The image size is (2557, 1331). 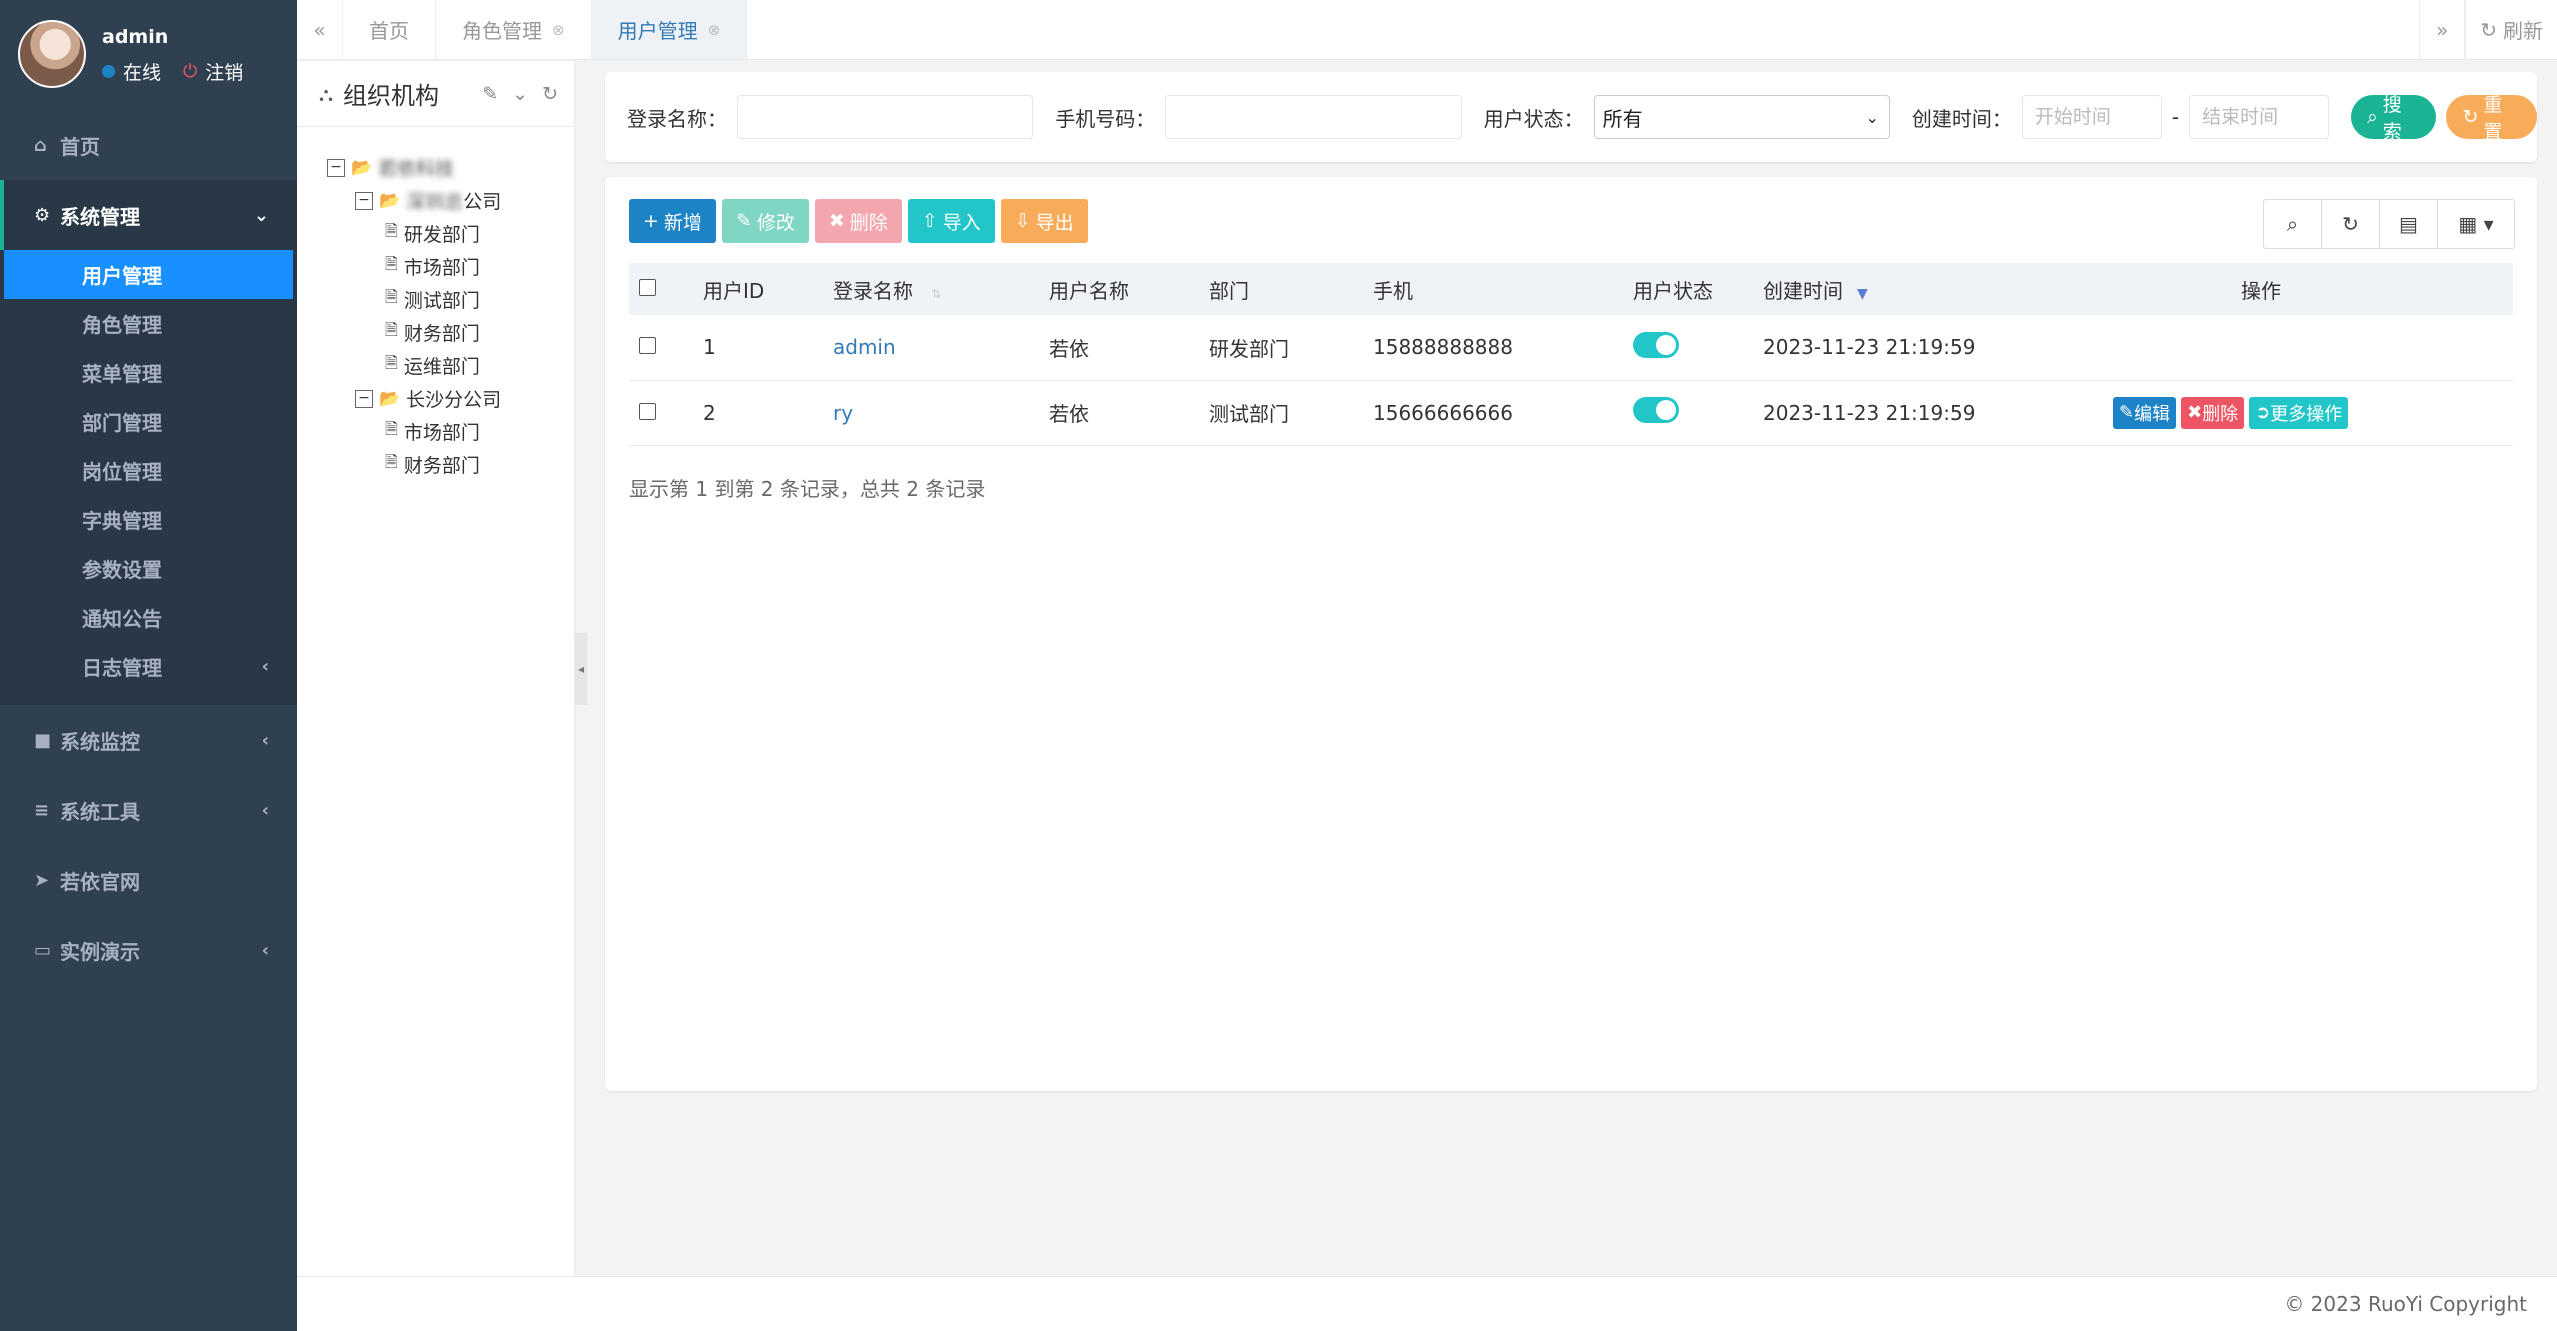 I want to click on nav-system-monitor-label: 系统监控, so click(x=100, y=741).